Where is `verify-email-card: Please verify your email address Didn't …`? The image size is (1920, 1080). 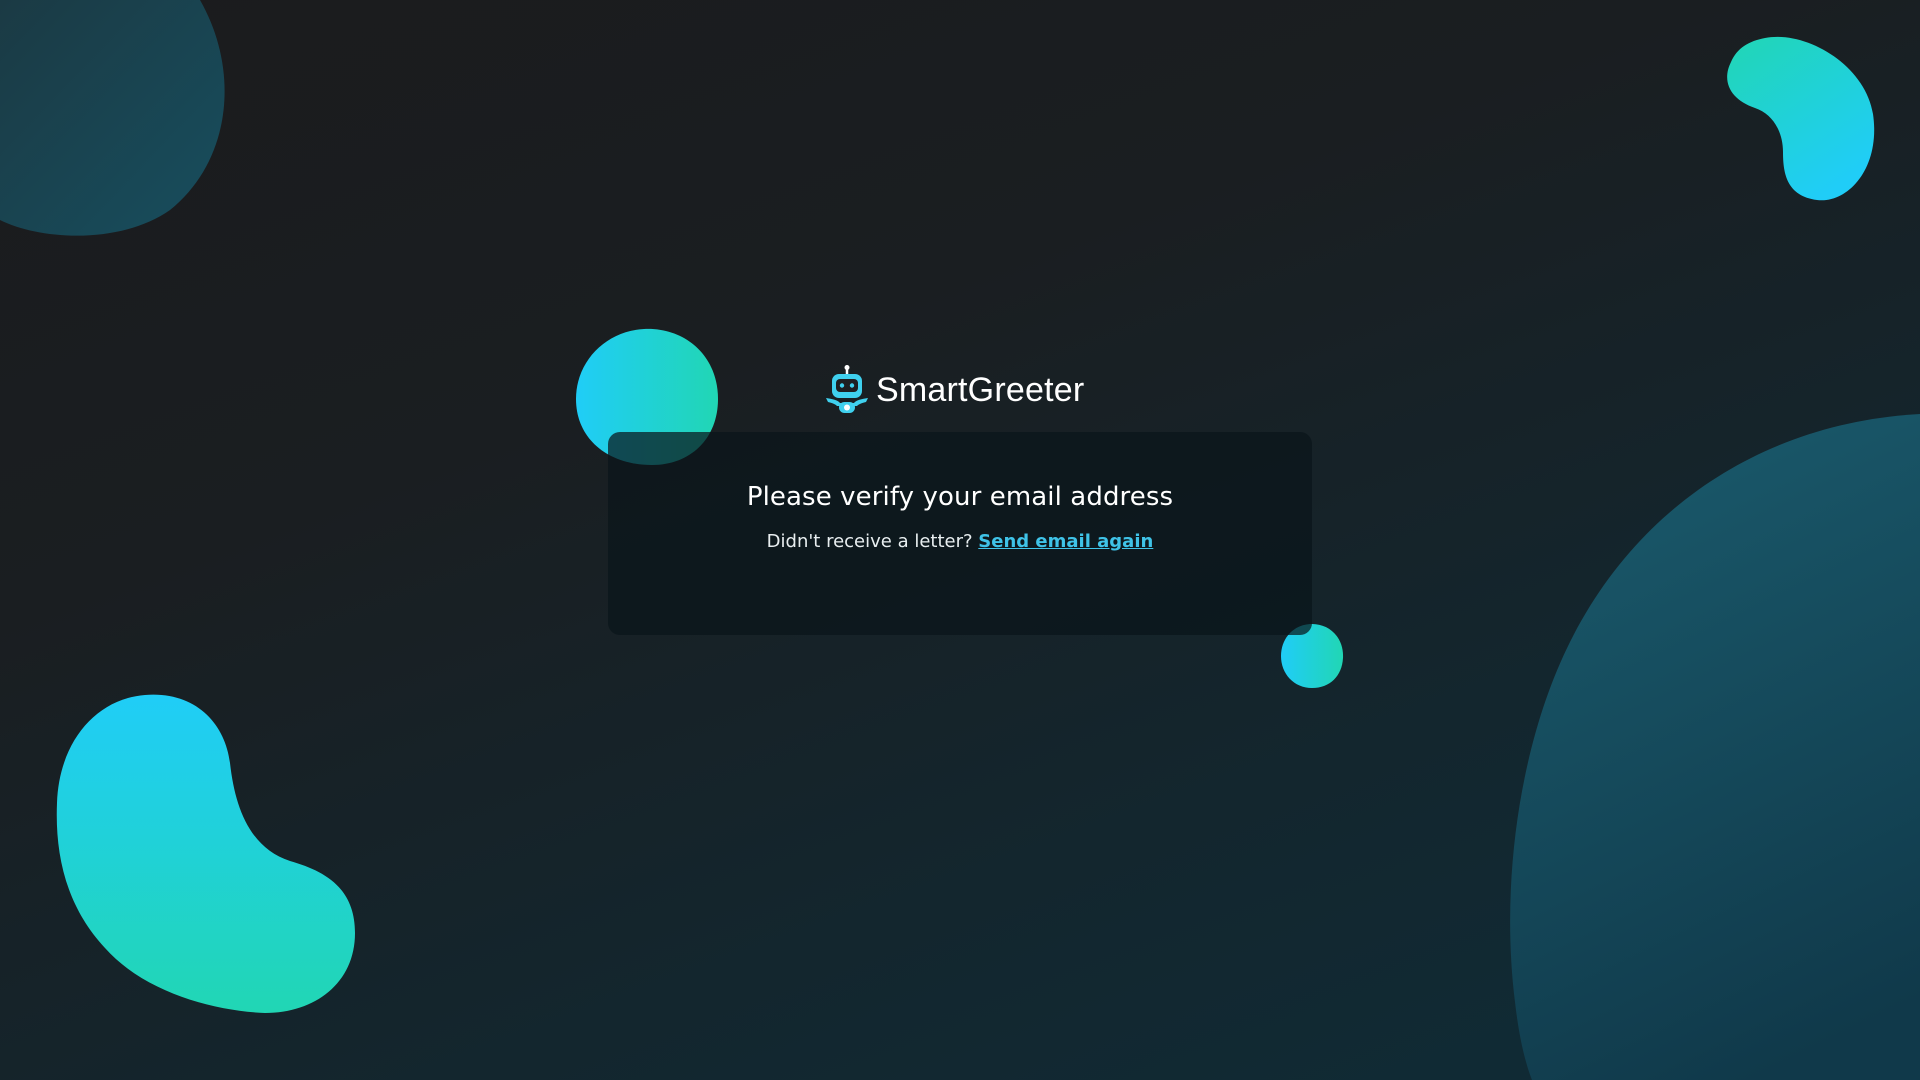 verify-email-card: Please verify your email address Didn't … is located at coordinates (960, 533).